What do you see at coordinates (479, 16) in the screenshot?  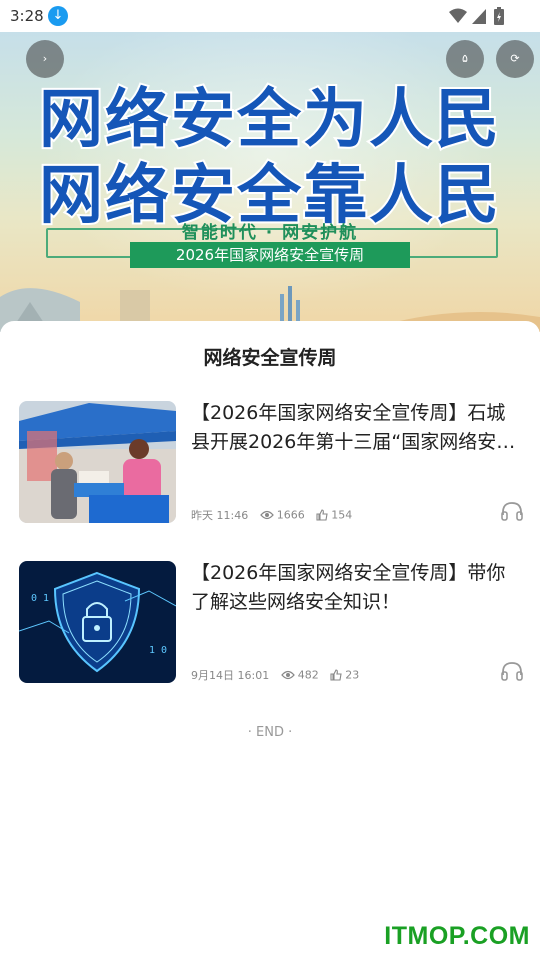 I see `cell-signal-icon` at bounding box center [479, 16].